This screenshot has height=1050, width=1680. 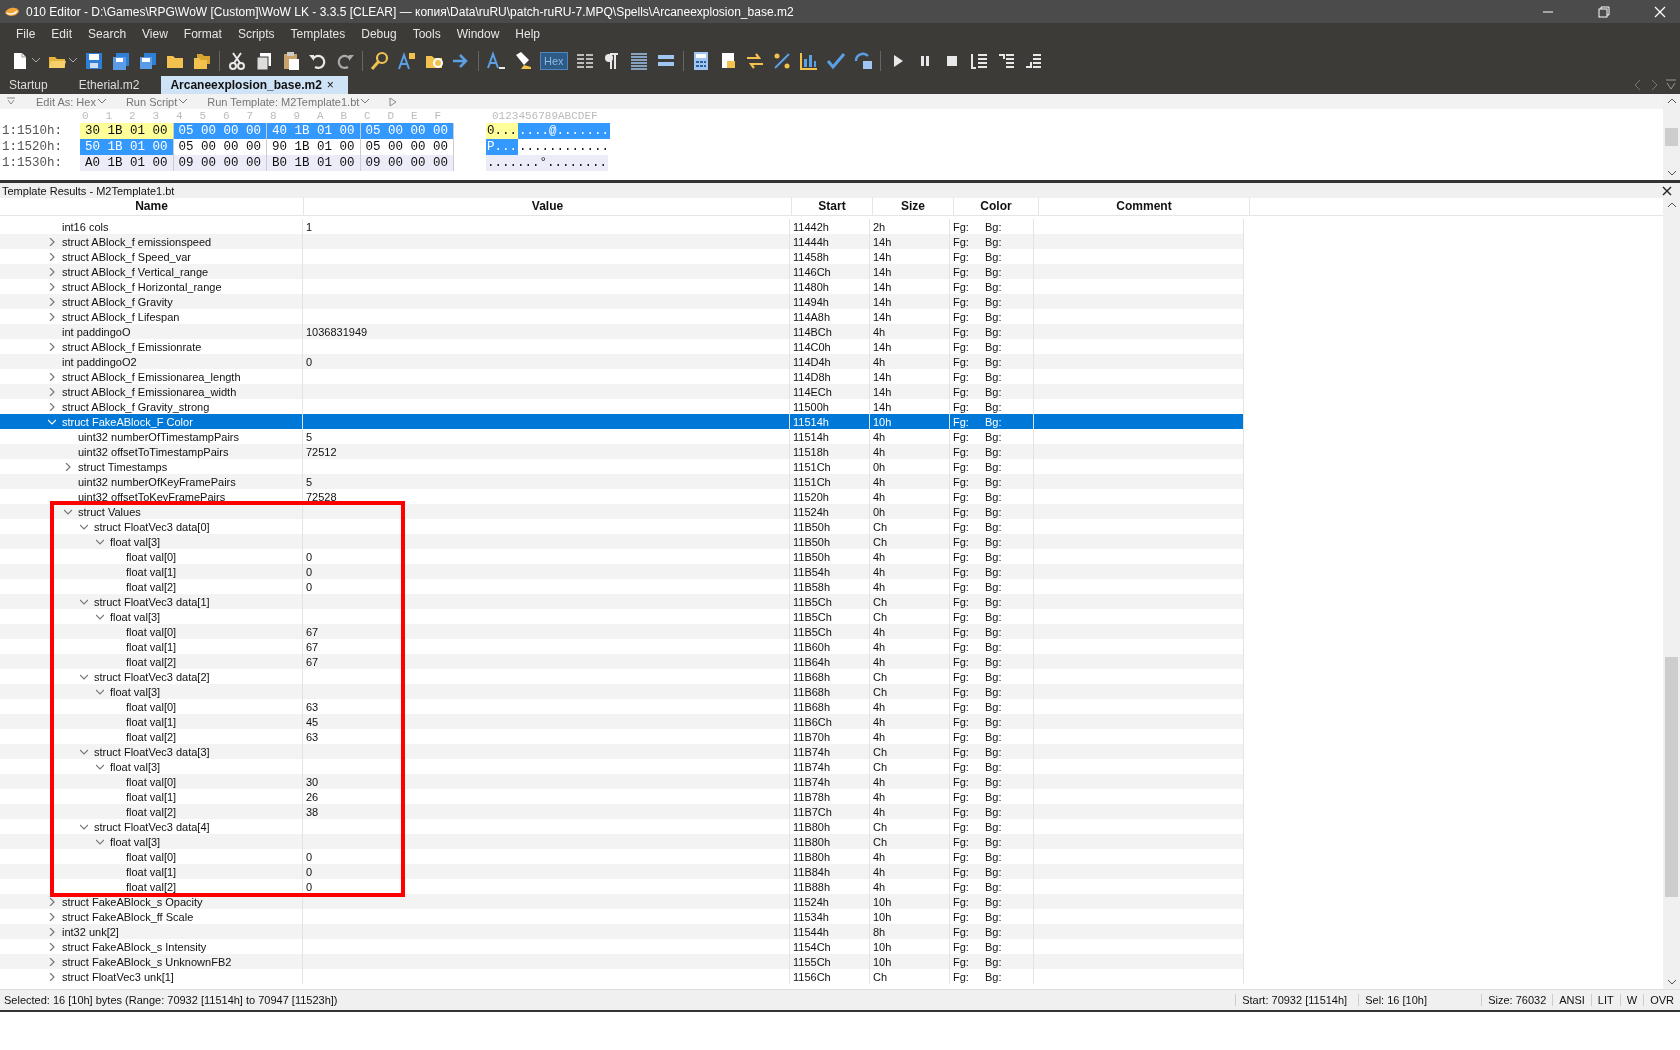 I want to click on tree-row: float val[2] 38 11B7Ch 4h Fg: Bg:, so click(x=622, y=811).